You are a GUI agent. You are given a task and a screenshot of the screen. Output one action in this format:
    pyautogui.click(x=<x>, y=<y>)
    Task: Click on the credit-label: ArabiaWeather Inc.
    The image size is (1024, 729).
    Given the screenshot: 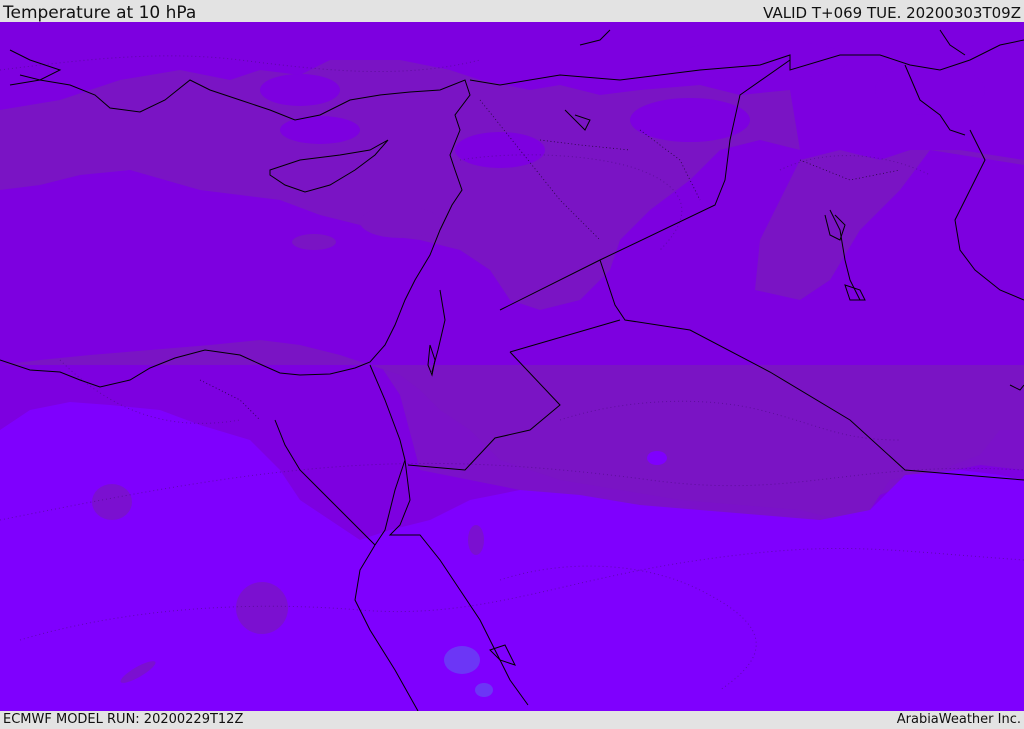 What is the action you would take?
    pyautogui.click(x=958, y=719)
    